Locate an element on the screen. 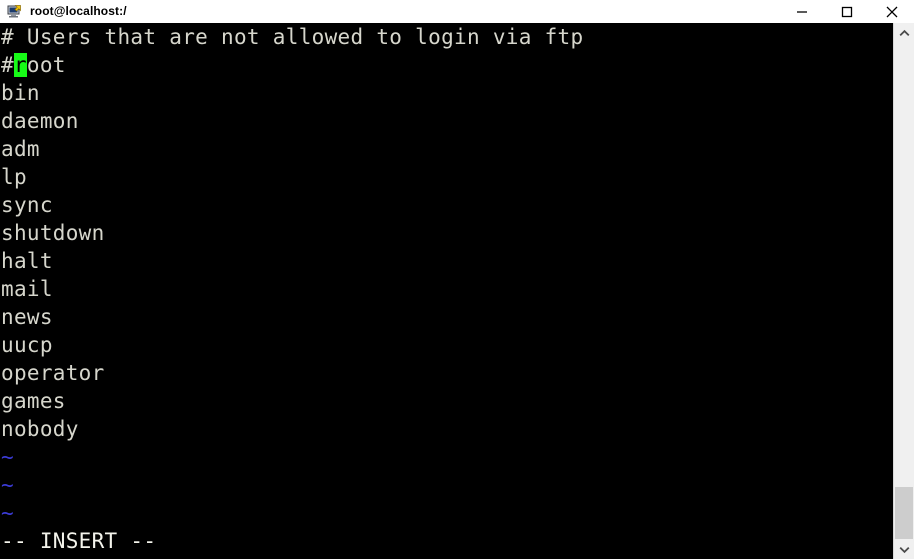 The height and width of the screenshot is (559, 914). terminal-shortcut-icon is located at coordinates (14, 12).